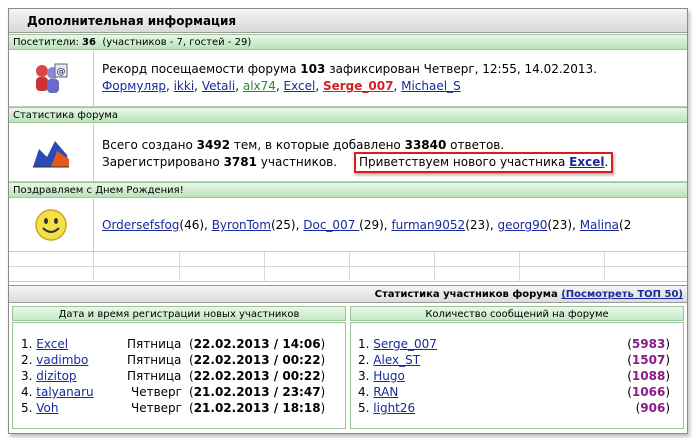  I want to click on panel-header: Дополнительная информация, so click(348, 21).